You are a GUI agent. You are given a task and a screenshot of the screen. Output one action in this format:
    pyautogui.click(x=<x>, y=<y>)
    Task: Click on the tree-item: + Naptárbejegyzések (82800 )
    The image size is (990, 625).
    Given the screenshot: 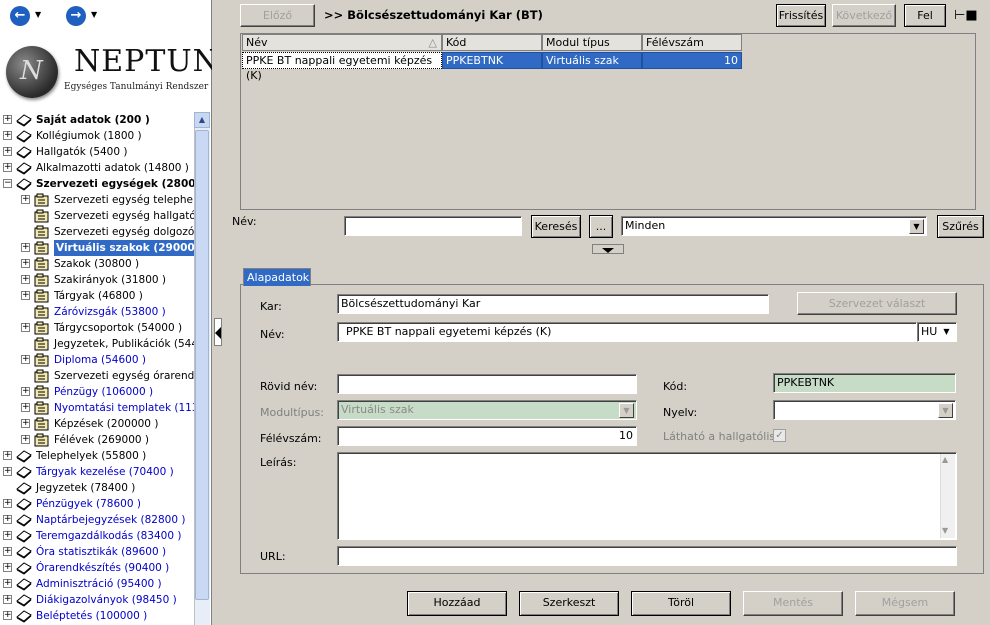 What is the action you would take?
    pyautogui.click(x=97, y=520)
    